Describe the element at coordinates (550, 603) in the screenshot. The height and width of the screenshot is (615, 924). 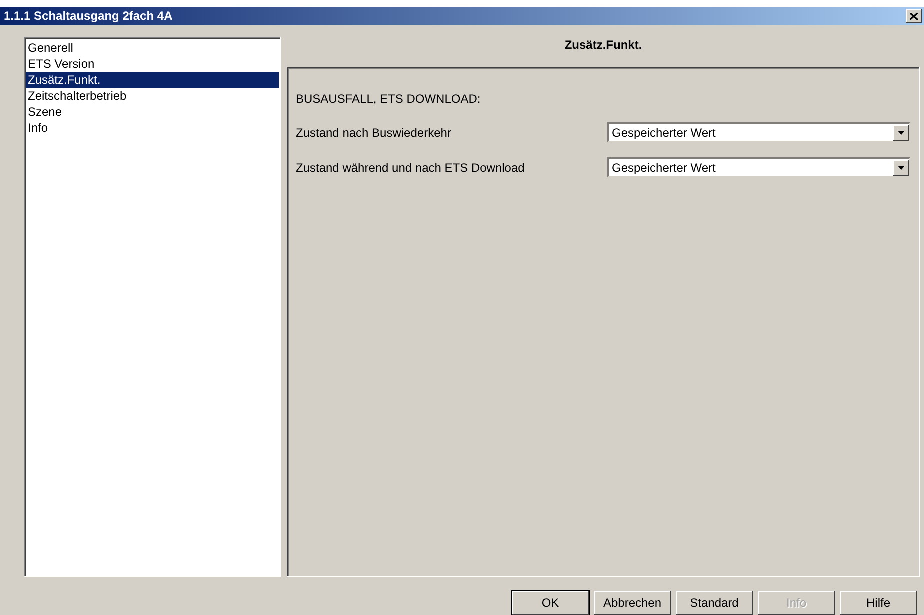
I see `dialog-button: OK` at that location.